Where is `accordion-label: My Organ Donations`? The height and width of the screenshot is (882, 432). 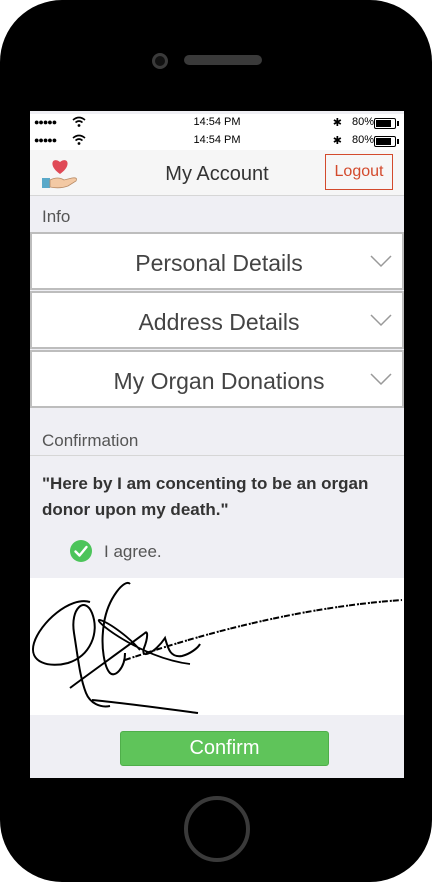
accordion-label: My Organ Donations is located at coordinates (219, 381).